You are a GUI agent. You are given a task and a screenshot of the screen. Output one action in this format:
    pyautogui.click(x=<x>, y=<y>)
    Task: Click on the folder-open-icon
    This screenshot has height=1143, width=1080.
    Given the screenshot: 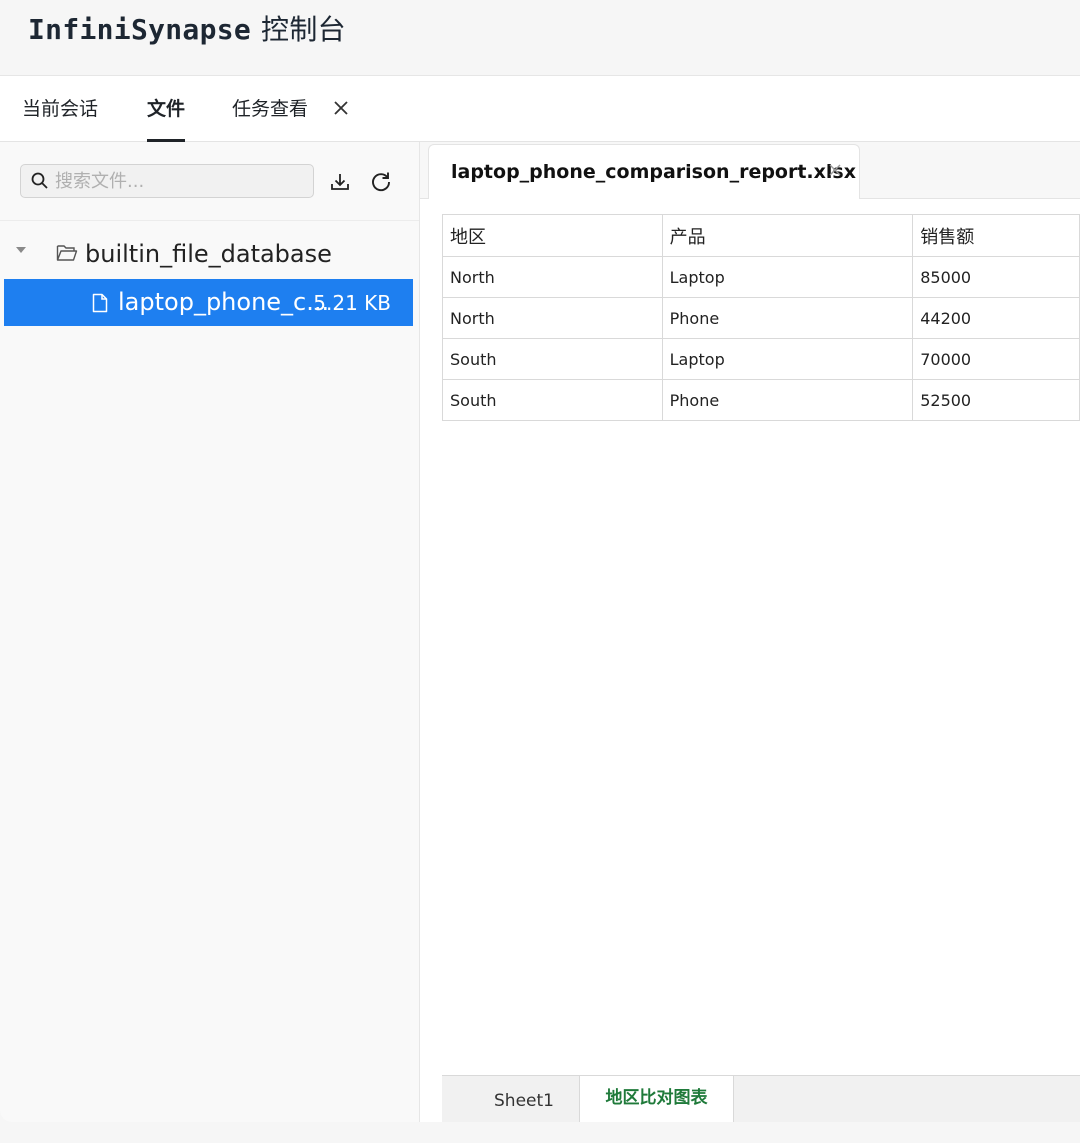 What is the action you would take?
    pyautogui.click(x=67, y=253)
    